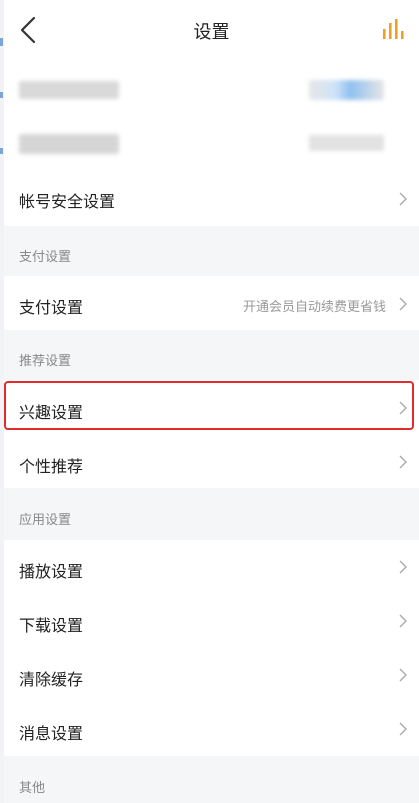 This screenshot has width=419, height=803. Describe the element at coordinates (209, 405) in the screenshot. I see `highlight-box` at that location.